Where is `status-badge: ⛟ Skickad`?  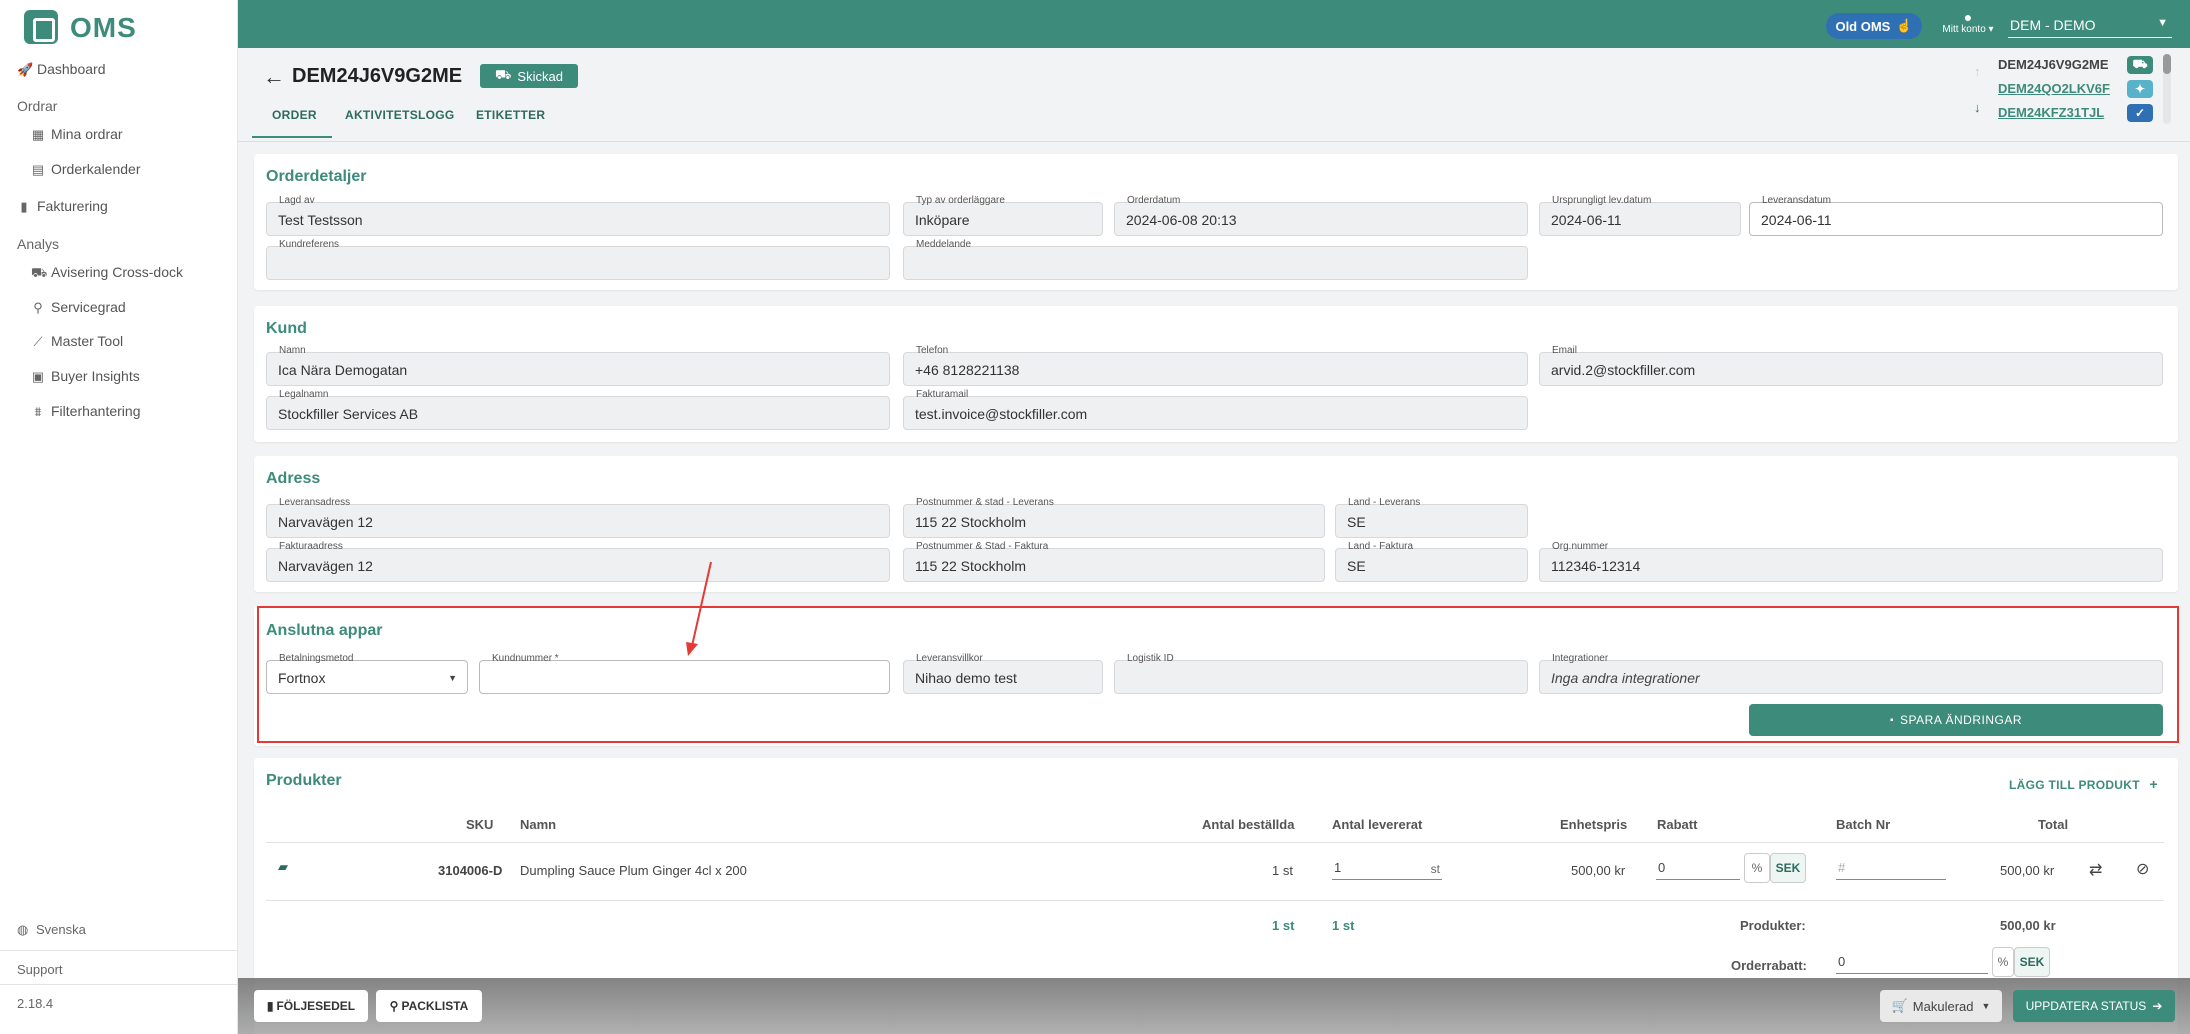 status-badge: ⛟ Skickad is located at coordinates (529, 76).